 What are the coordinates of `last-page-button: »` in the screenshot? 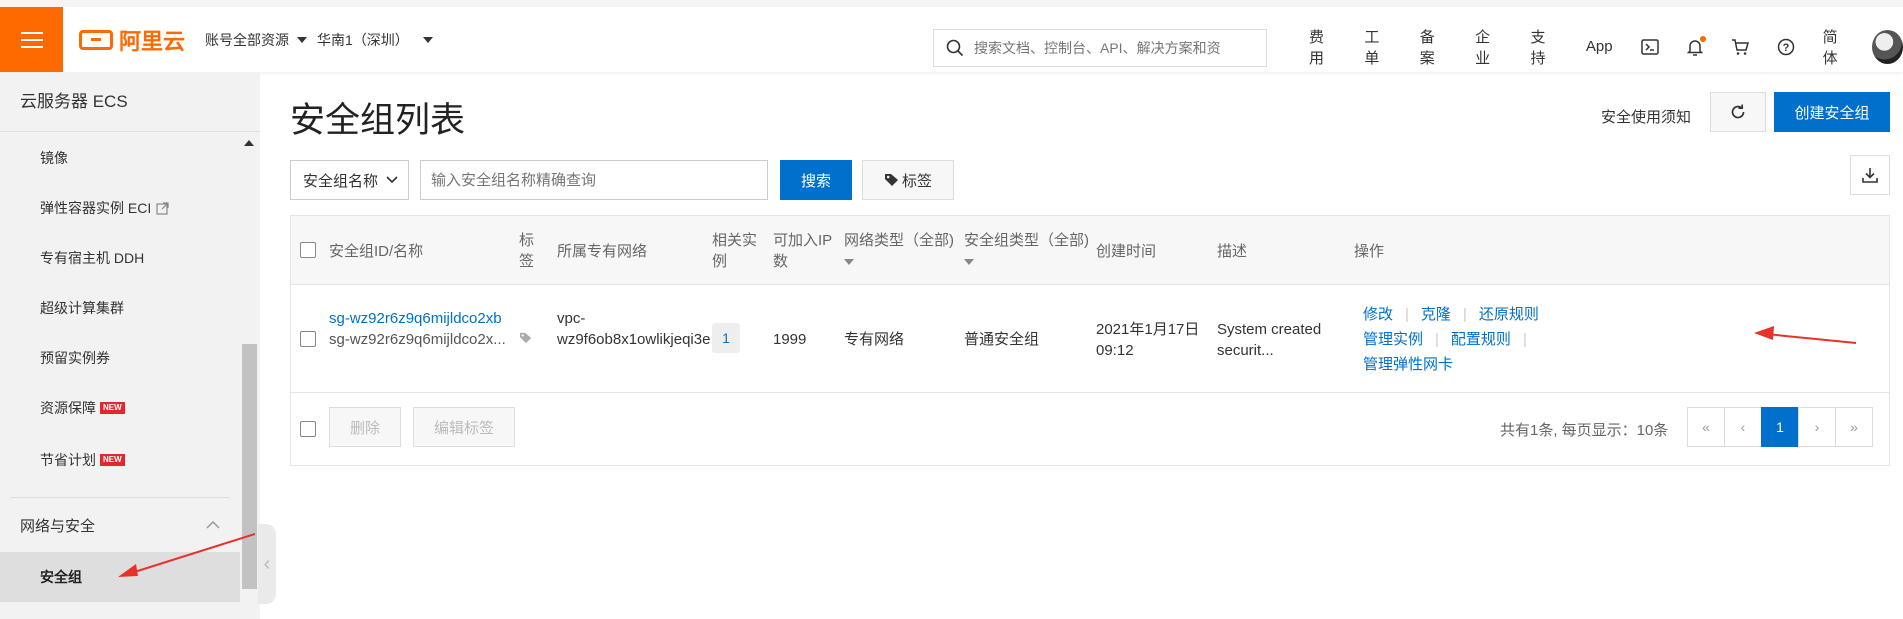 It's located at (1854, 427).